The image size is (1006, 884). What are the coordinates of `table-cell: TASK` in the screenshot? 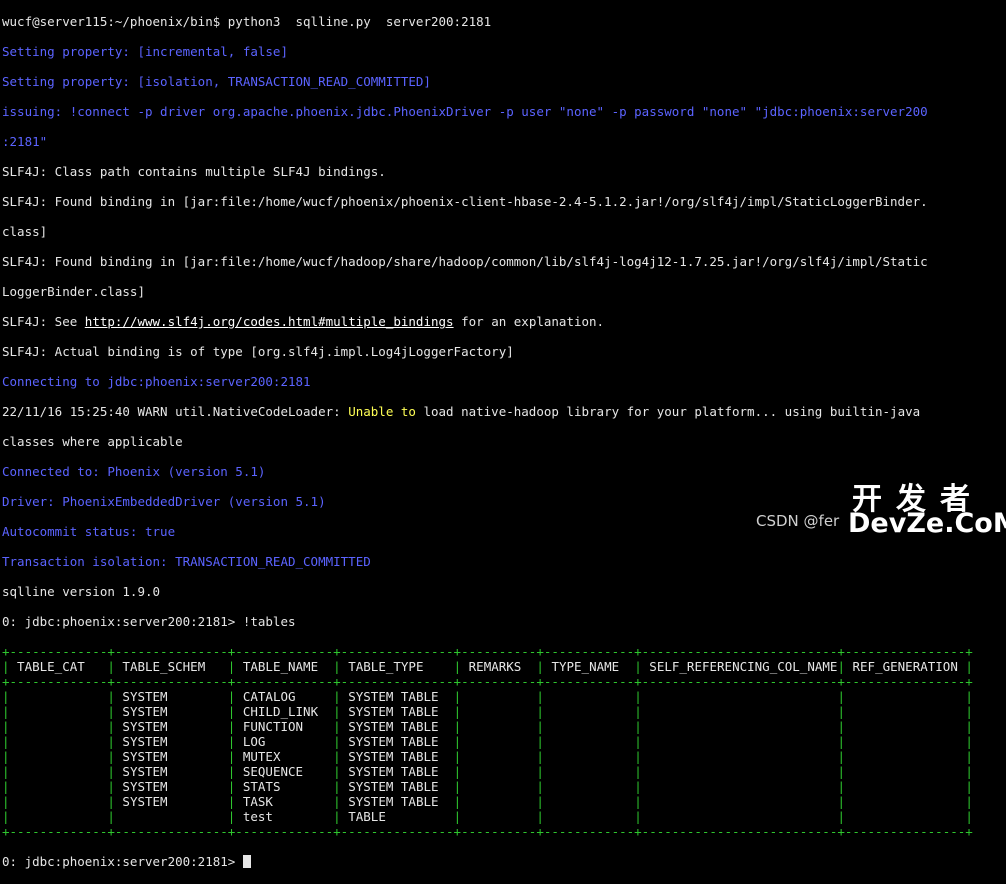 It's located at (284, 801).